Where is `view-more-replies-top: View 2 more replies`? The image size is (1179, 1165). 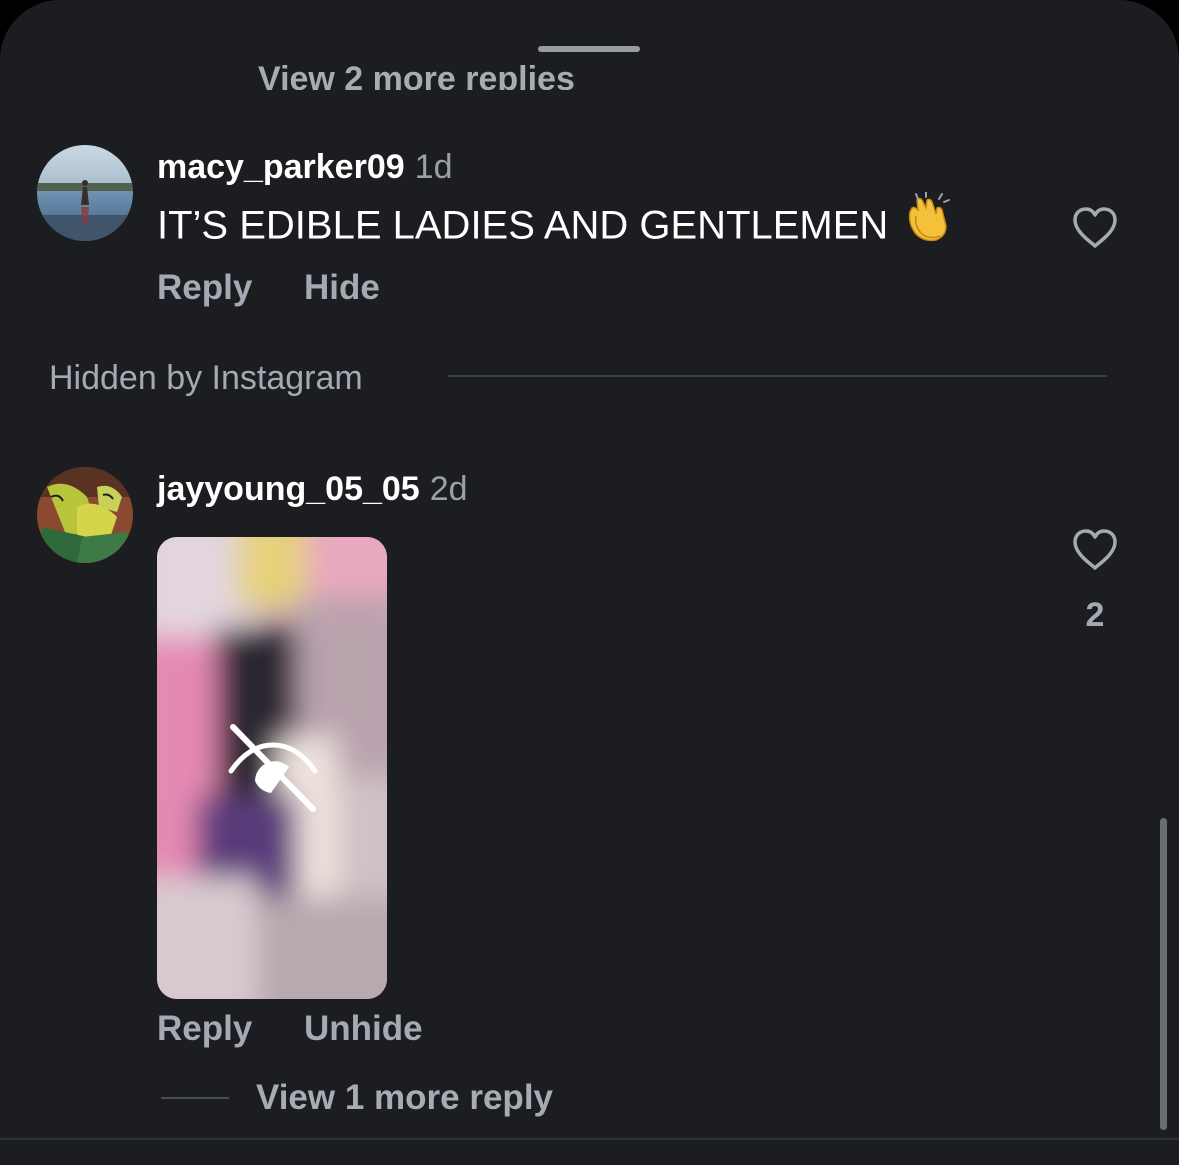 view-more-replies-top: View 2 more replies is located at coordinates (416, 72).